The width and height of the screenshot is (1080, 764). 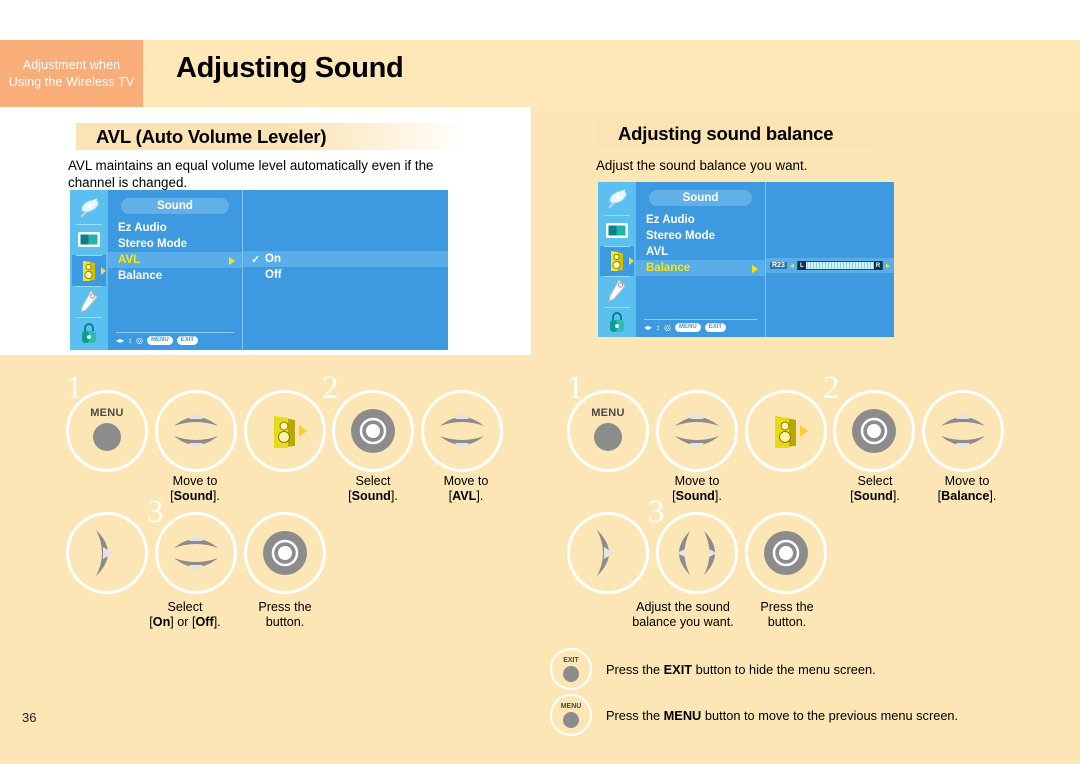 I want to click on page-title: Adjusting Sound, so click(x=290, y=68).